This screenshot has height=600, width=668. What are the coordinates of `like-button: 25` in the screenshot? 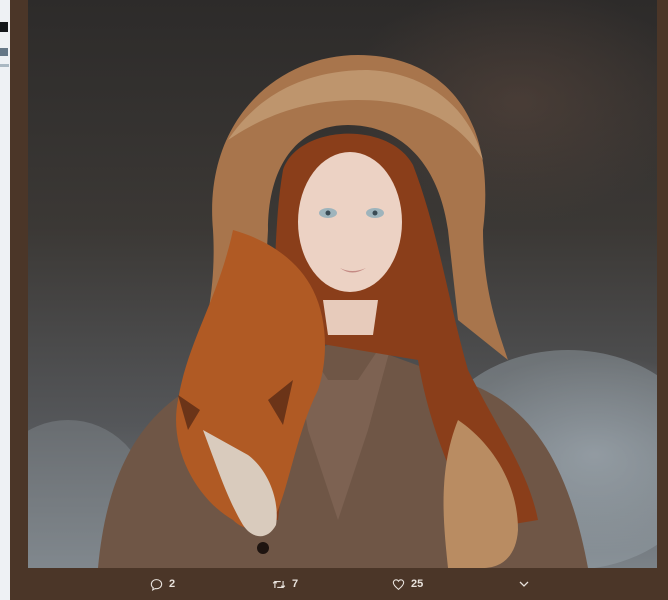 It's located at (407, 584).